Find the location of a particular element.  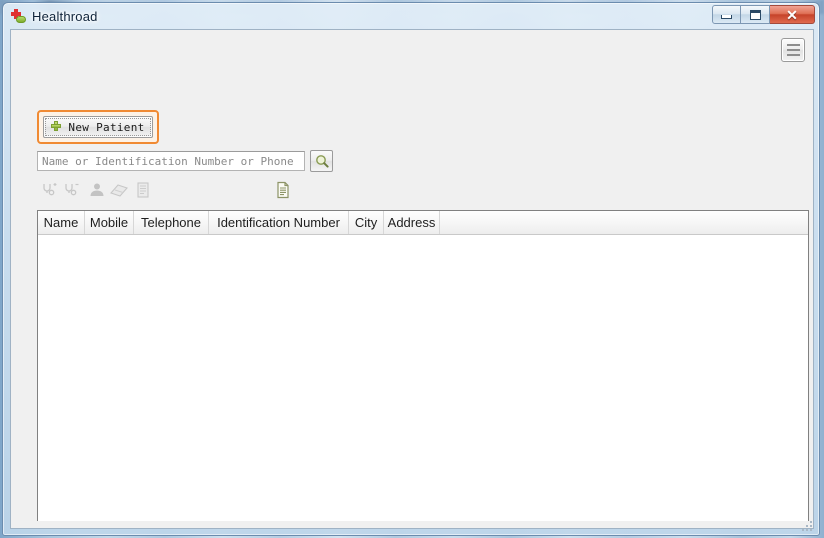

column-header-telephone: Telephone is located at coordinates (171, 222).